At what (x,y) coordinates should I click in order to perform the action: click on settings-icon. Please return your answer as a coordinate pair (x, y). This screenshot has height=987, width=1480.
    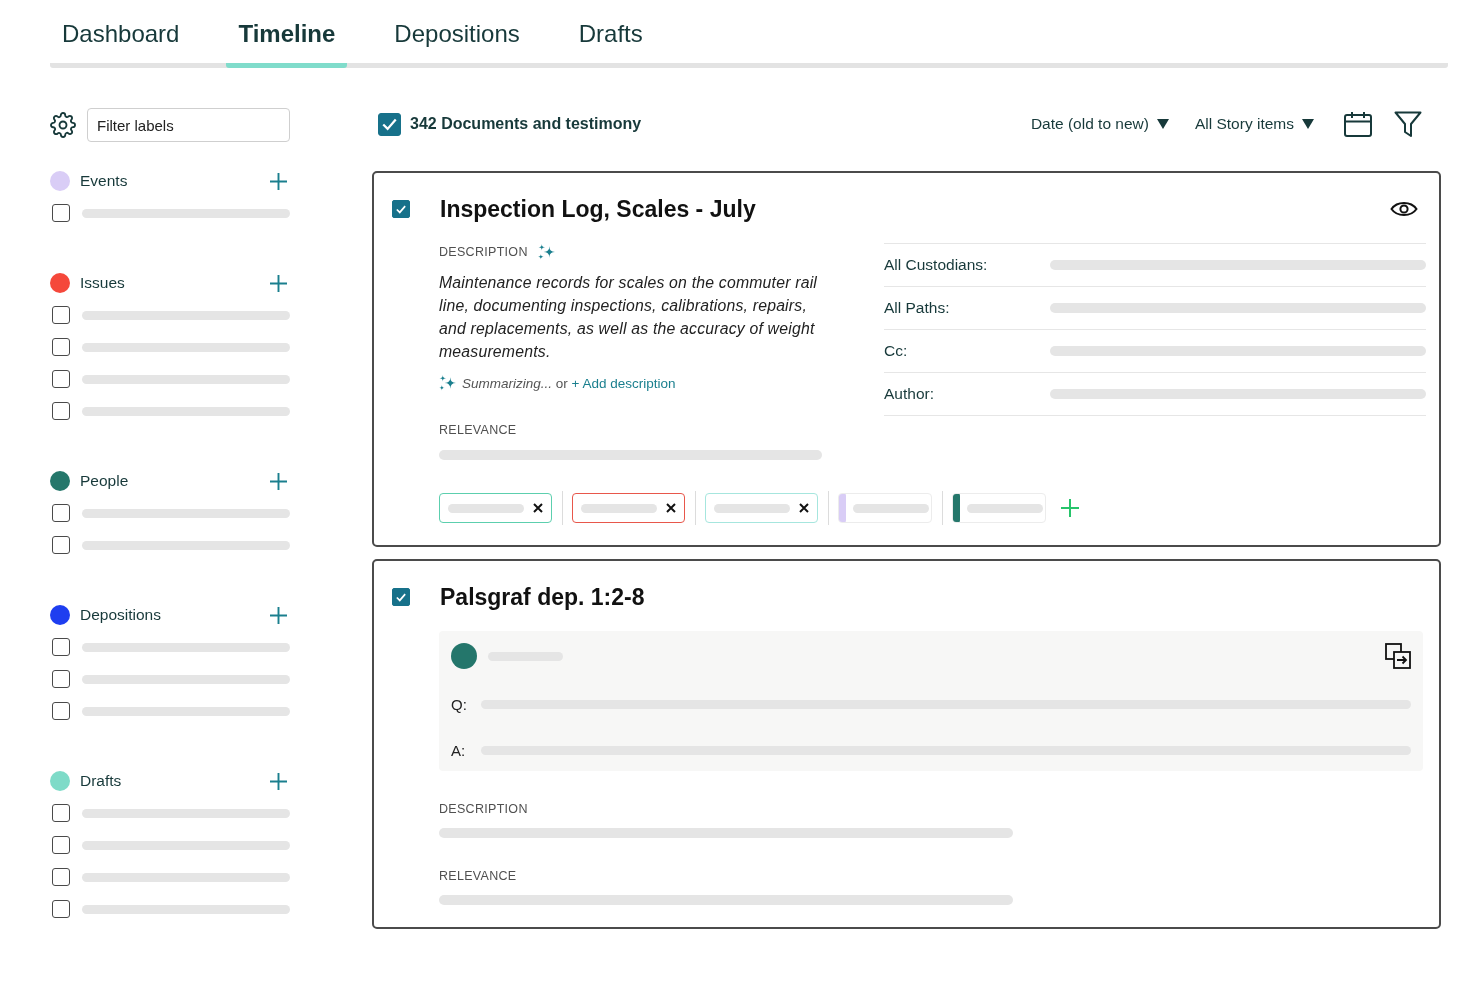
    Looking at the image, I should click on (63, 125).